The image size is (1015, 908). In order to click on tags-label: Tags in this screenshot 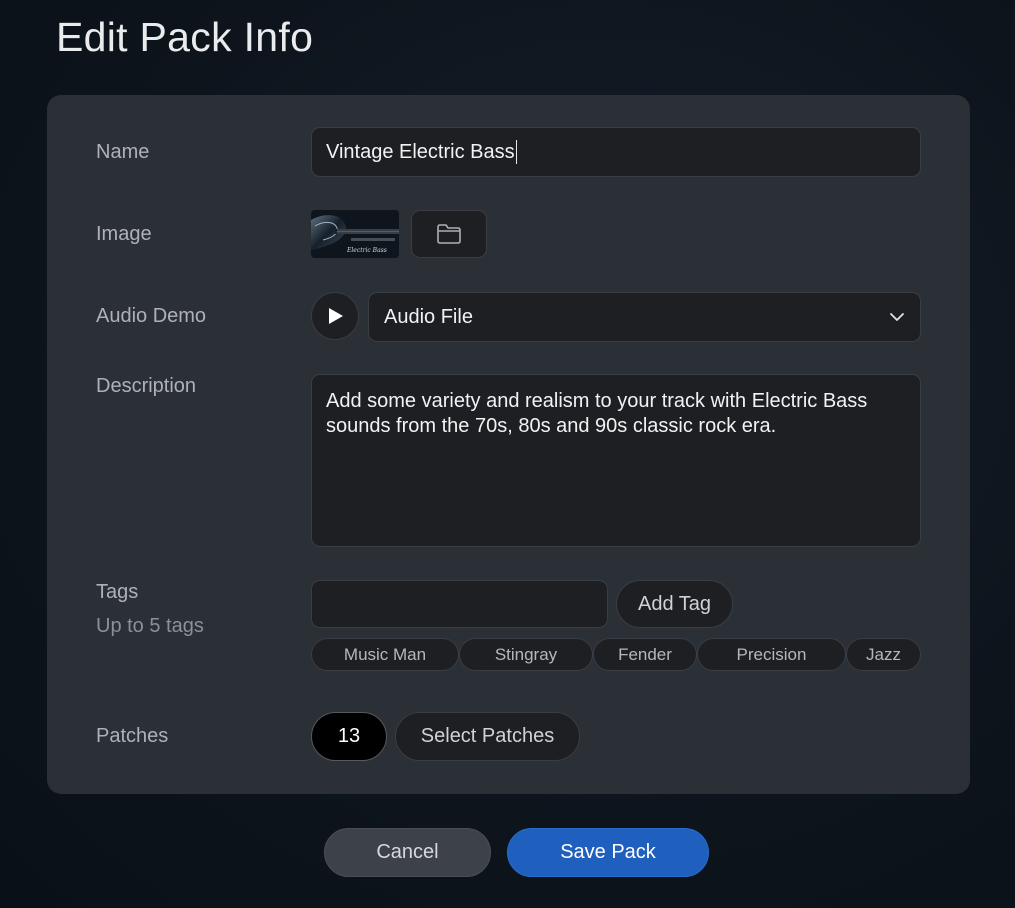, I will do `click(117, 592)`.